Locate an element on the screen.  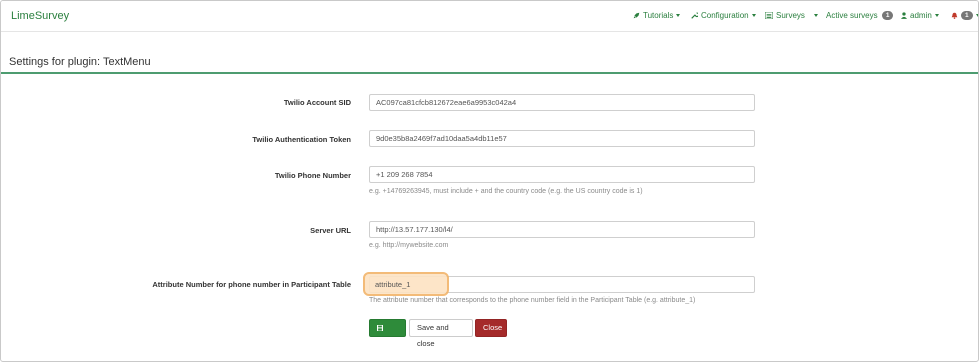
nav-configuration: Configuration is located at coordinates (723, 16).